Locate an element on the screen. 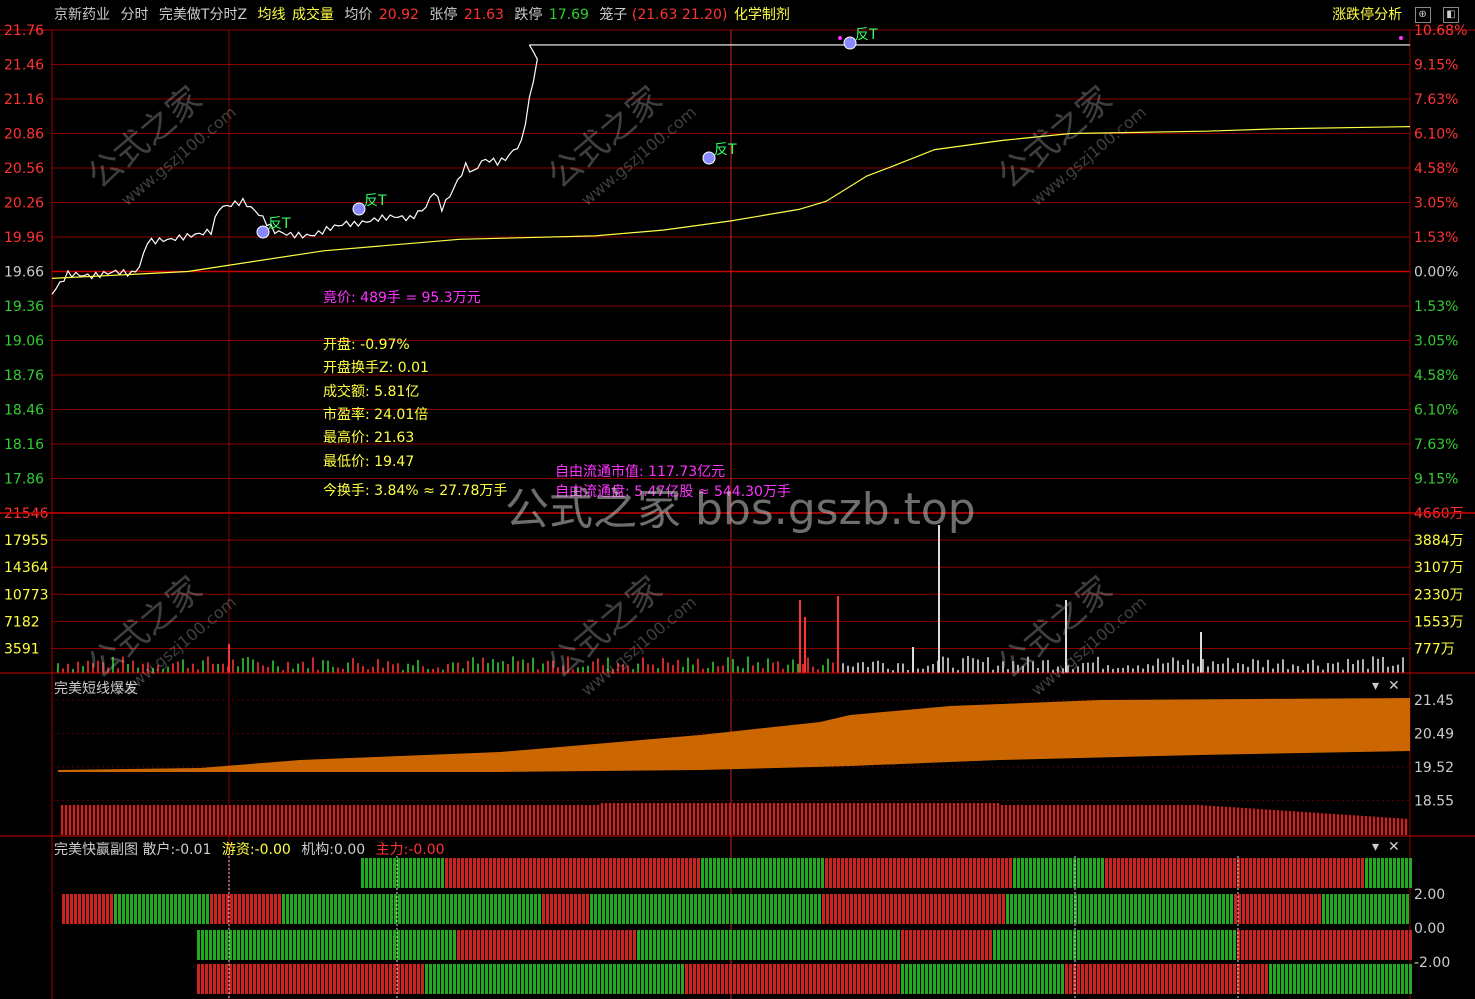 The image size is (1475, 999). amount-info: 成交额: 5.81亿 is located at coordinates (371, 392).